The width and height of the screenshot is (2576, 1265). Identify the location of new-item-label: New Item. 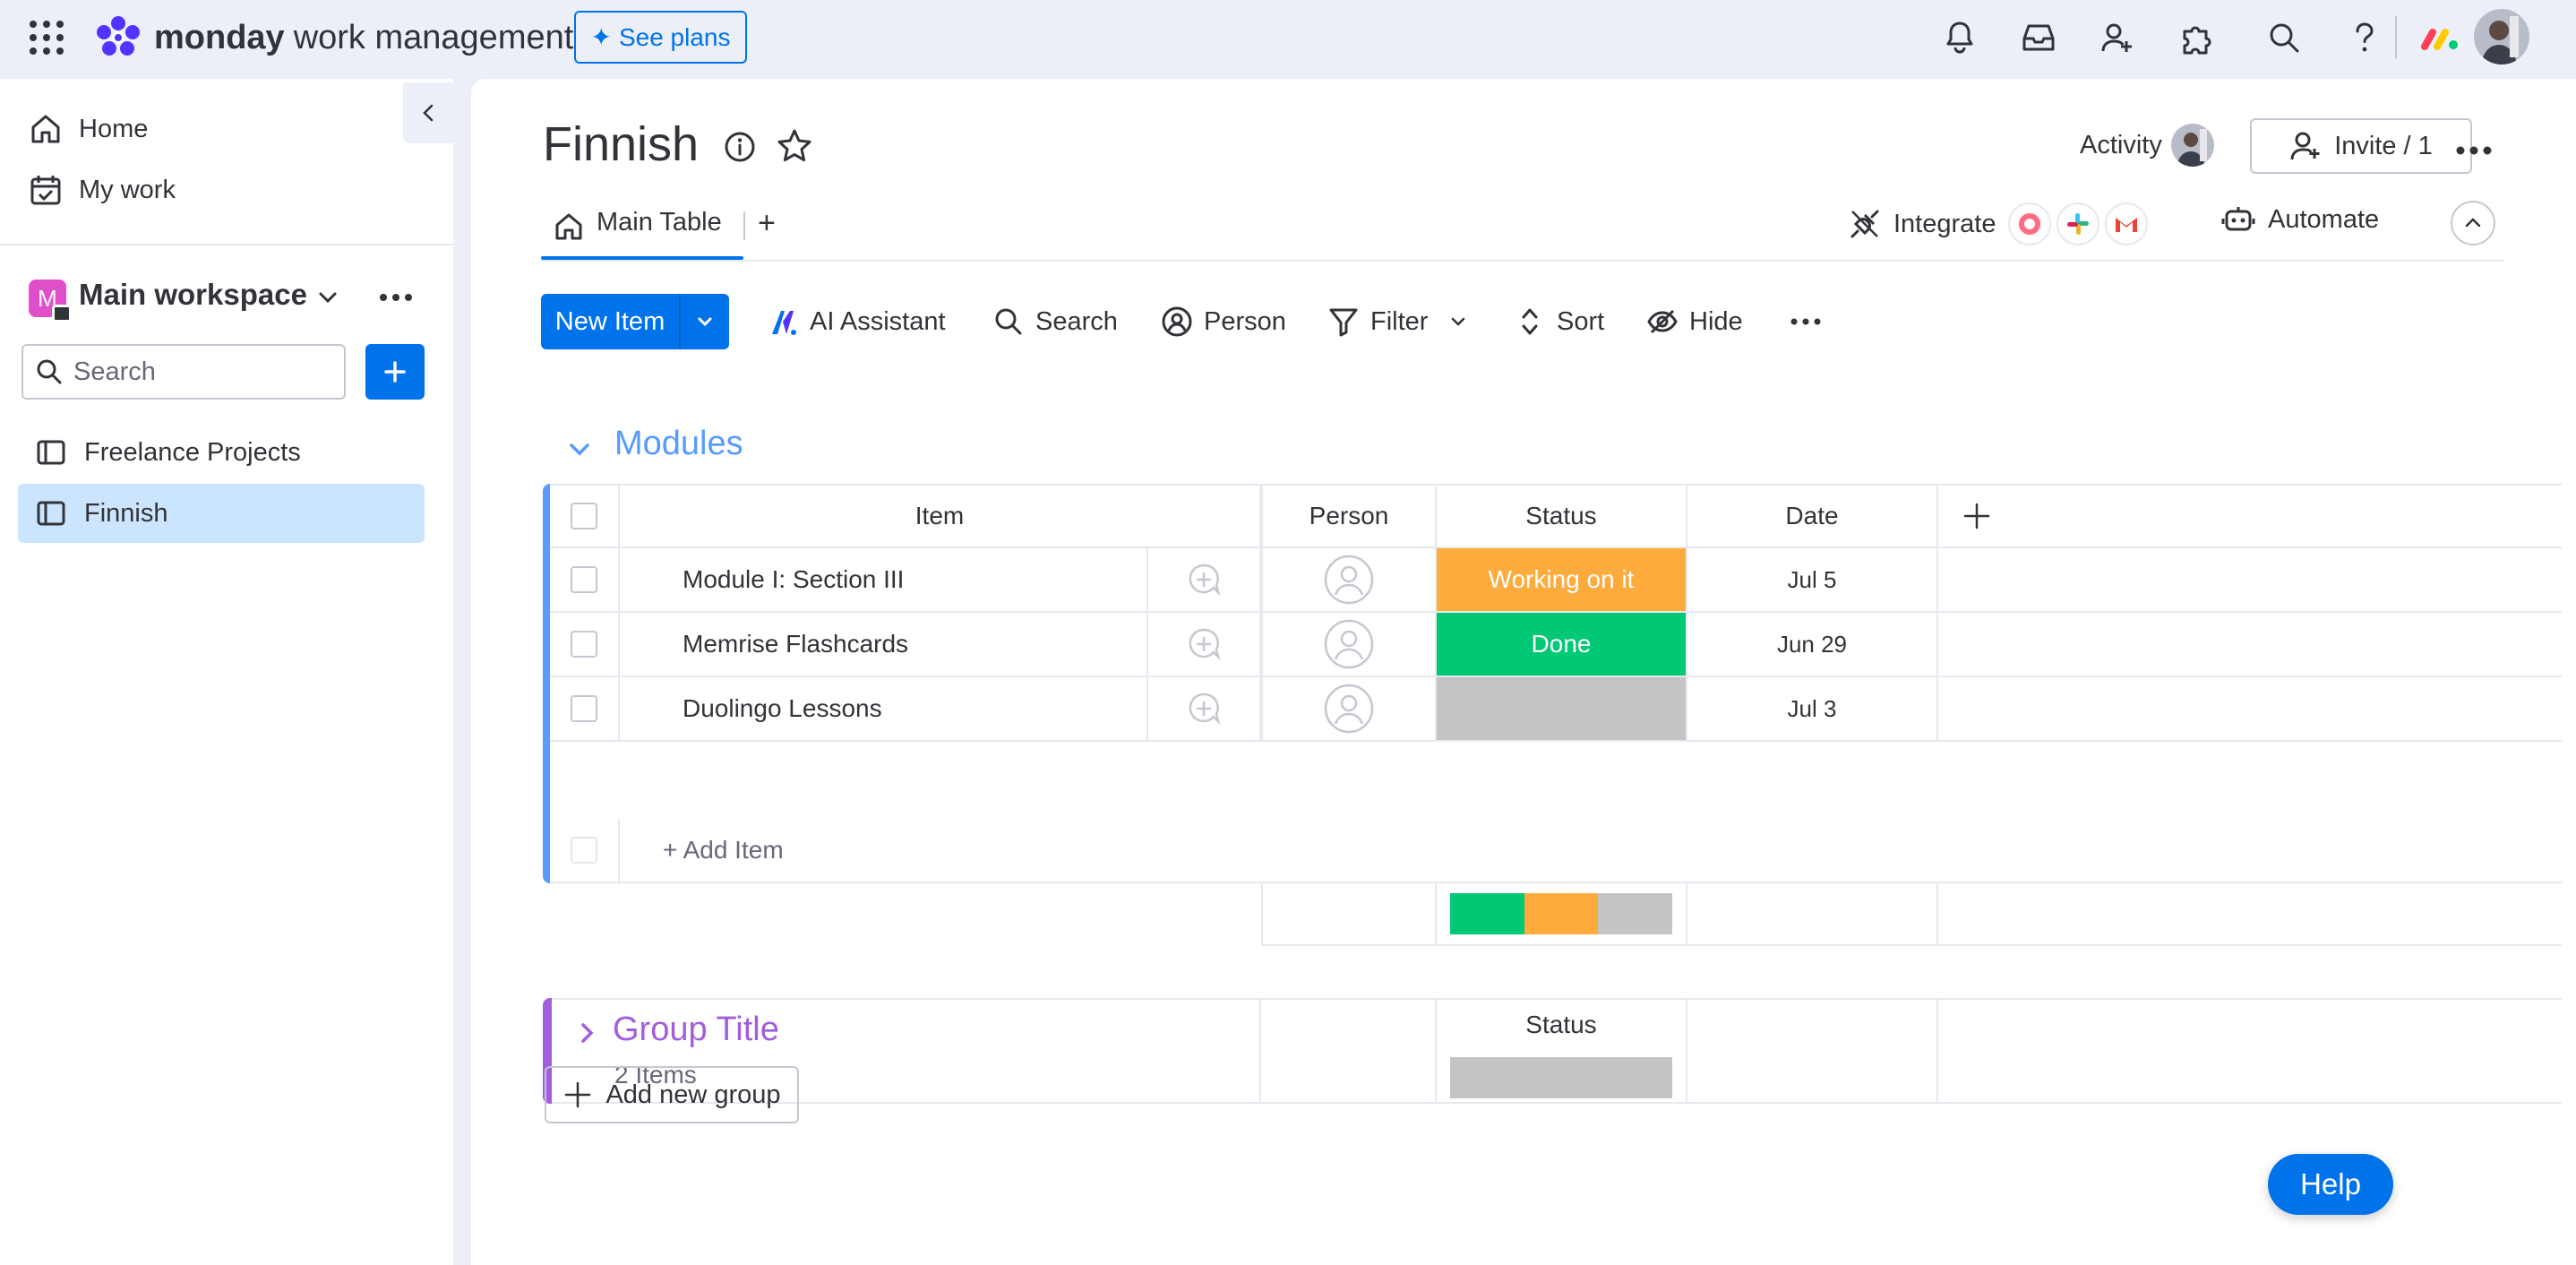
(609, 321).